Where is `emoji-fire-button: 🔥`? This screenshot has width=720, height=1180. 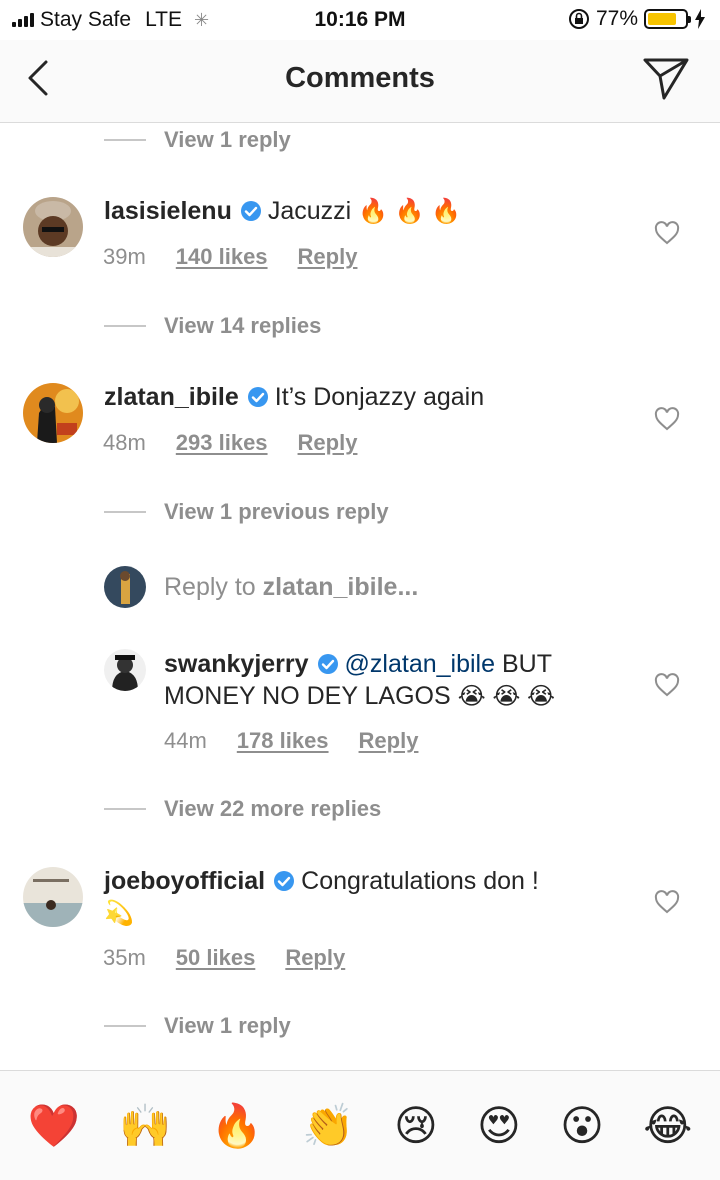
emoji-fire-button: 🔥 is located at coordinates (237, 1125).